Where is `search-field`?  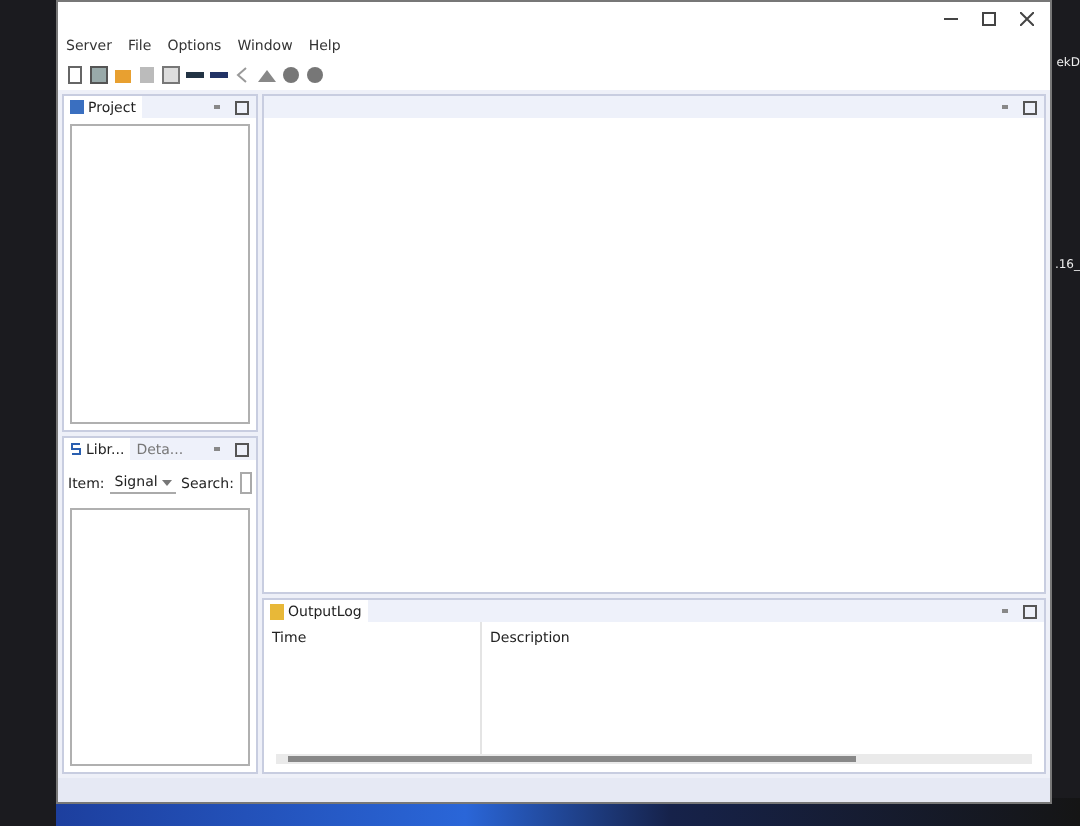 search-field is located at coordinates (245, 483).